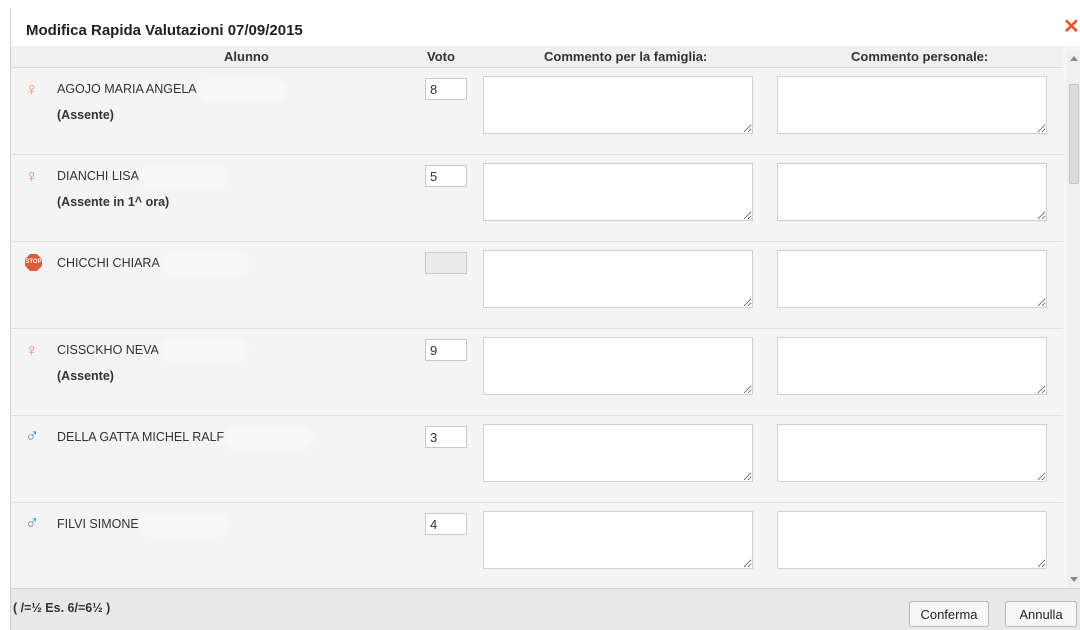  I want to click on vertical-scrollbar, so click(1073, 319).